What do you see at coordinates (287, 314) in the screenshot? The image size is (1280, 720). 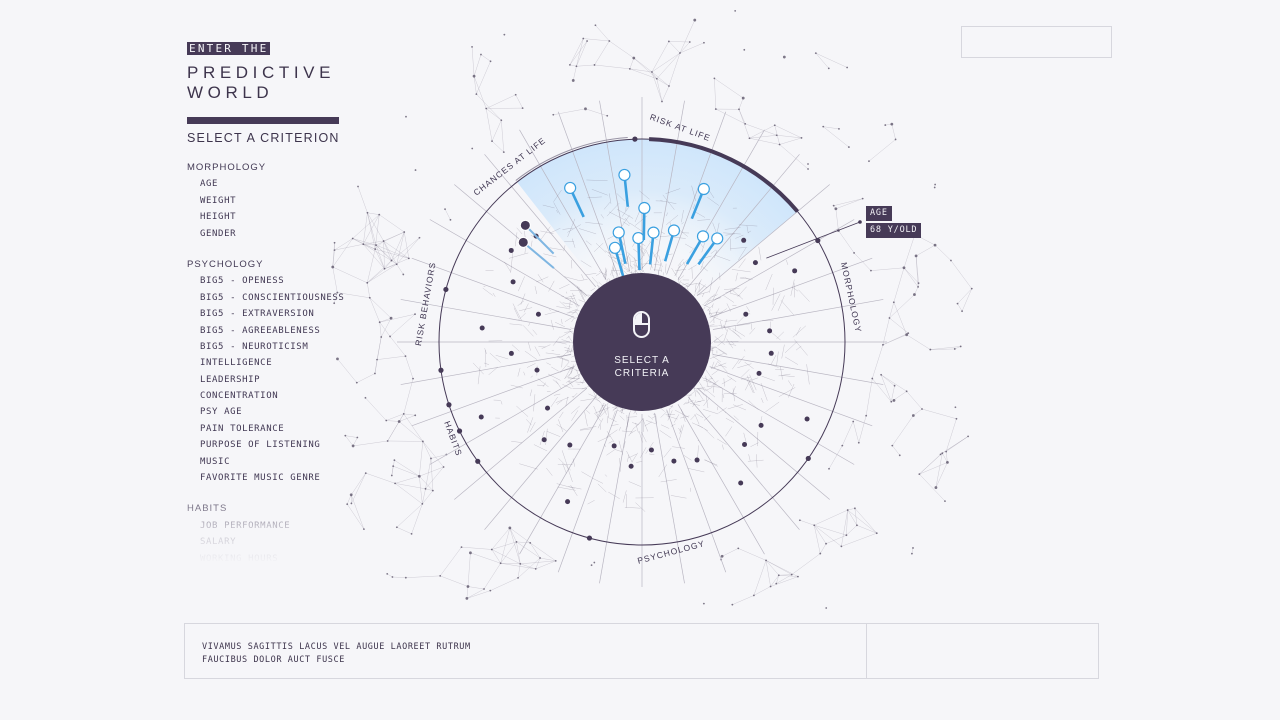 I see `criterion-item: BIG5 - EXTRAVERSION` at bounding box center [287, 314].